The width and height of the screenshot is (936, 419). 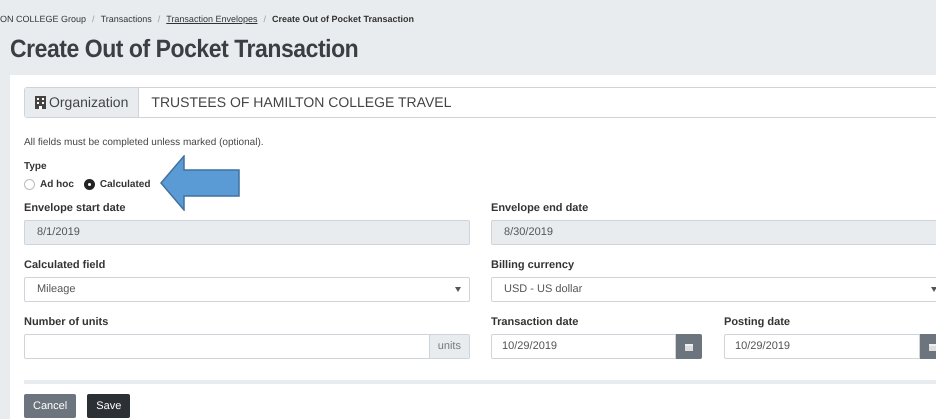 What do you see at coordinates (713, 289) in the screenshot?
I see `select-field: USD - US dollar` at bounding box center [713, 289].